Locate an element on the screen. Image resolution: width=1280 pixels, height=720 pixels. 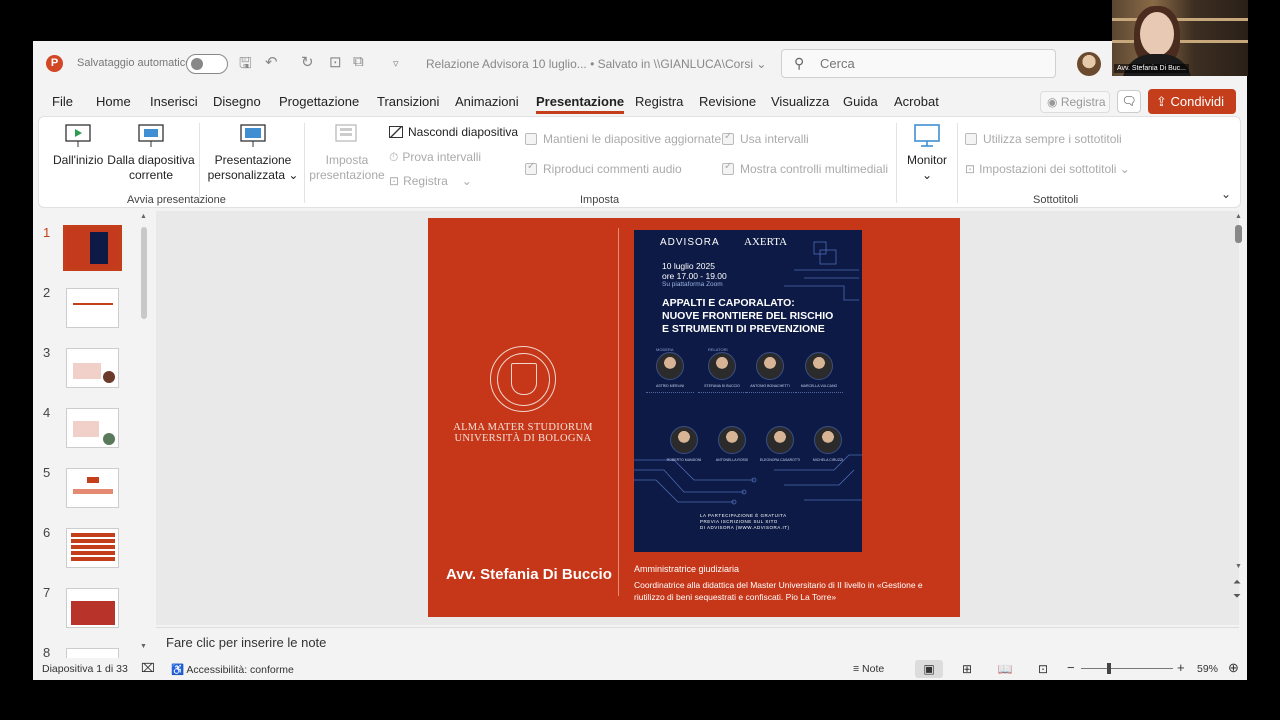
always-subtitles-checkbox: Utilizza sempre i sottotitoli is located at coordinates (1043, 139).